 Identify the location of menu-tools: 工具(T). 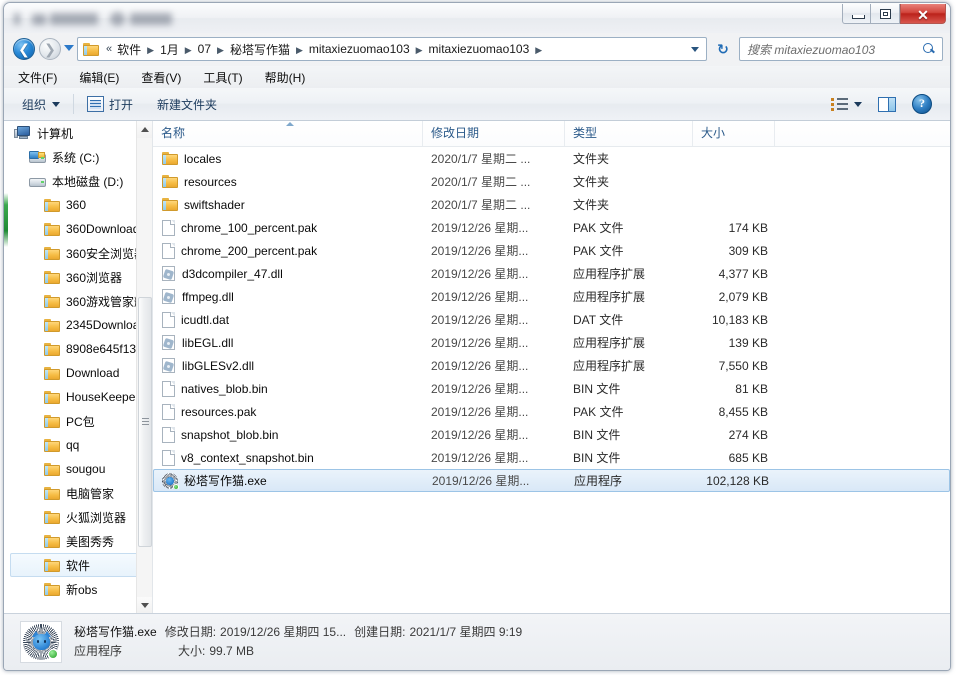
(222, 77).